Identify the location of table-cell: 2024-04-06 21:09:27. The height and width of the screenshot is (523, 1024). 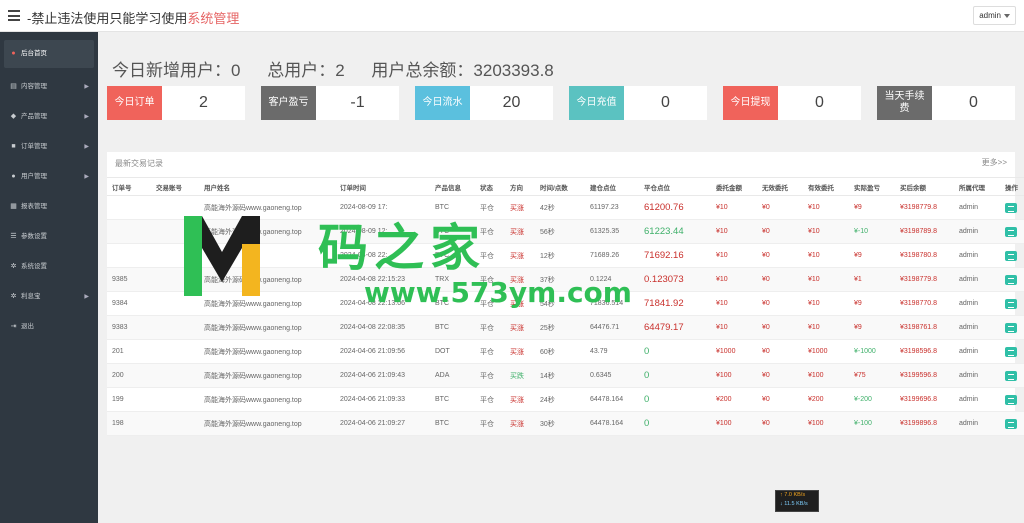
(382, 423).